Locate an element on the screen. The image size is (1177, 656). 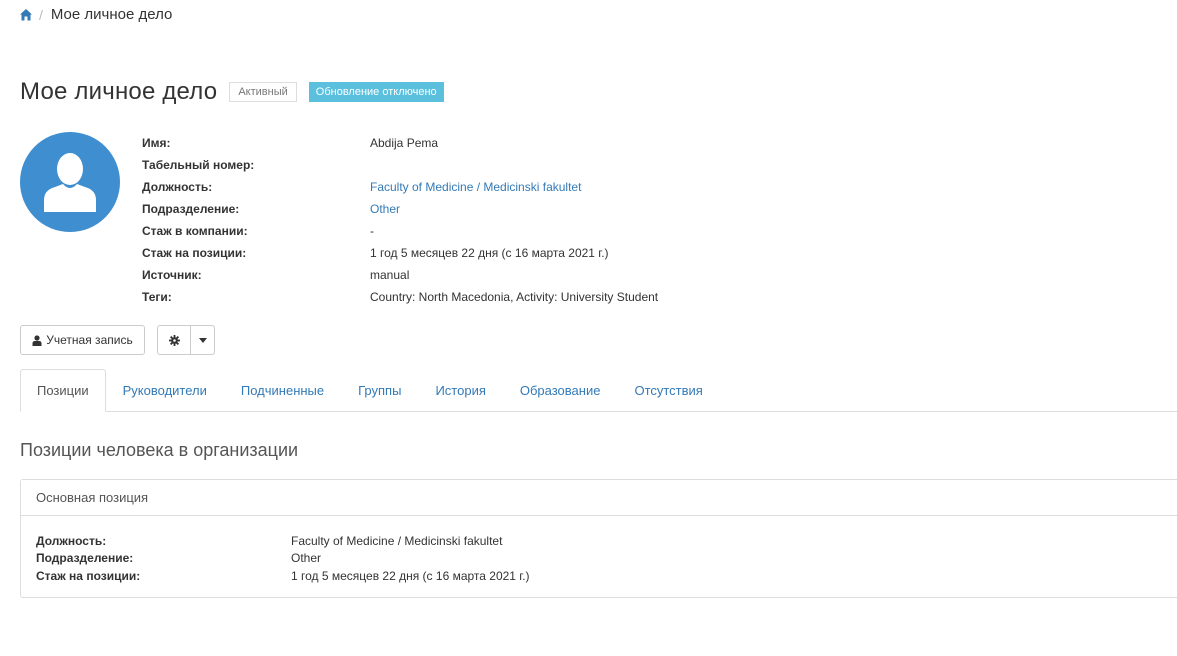
info-label: Стаж в компании: is located at coordinates (195, 231).